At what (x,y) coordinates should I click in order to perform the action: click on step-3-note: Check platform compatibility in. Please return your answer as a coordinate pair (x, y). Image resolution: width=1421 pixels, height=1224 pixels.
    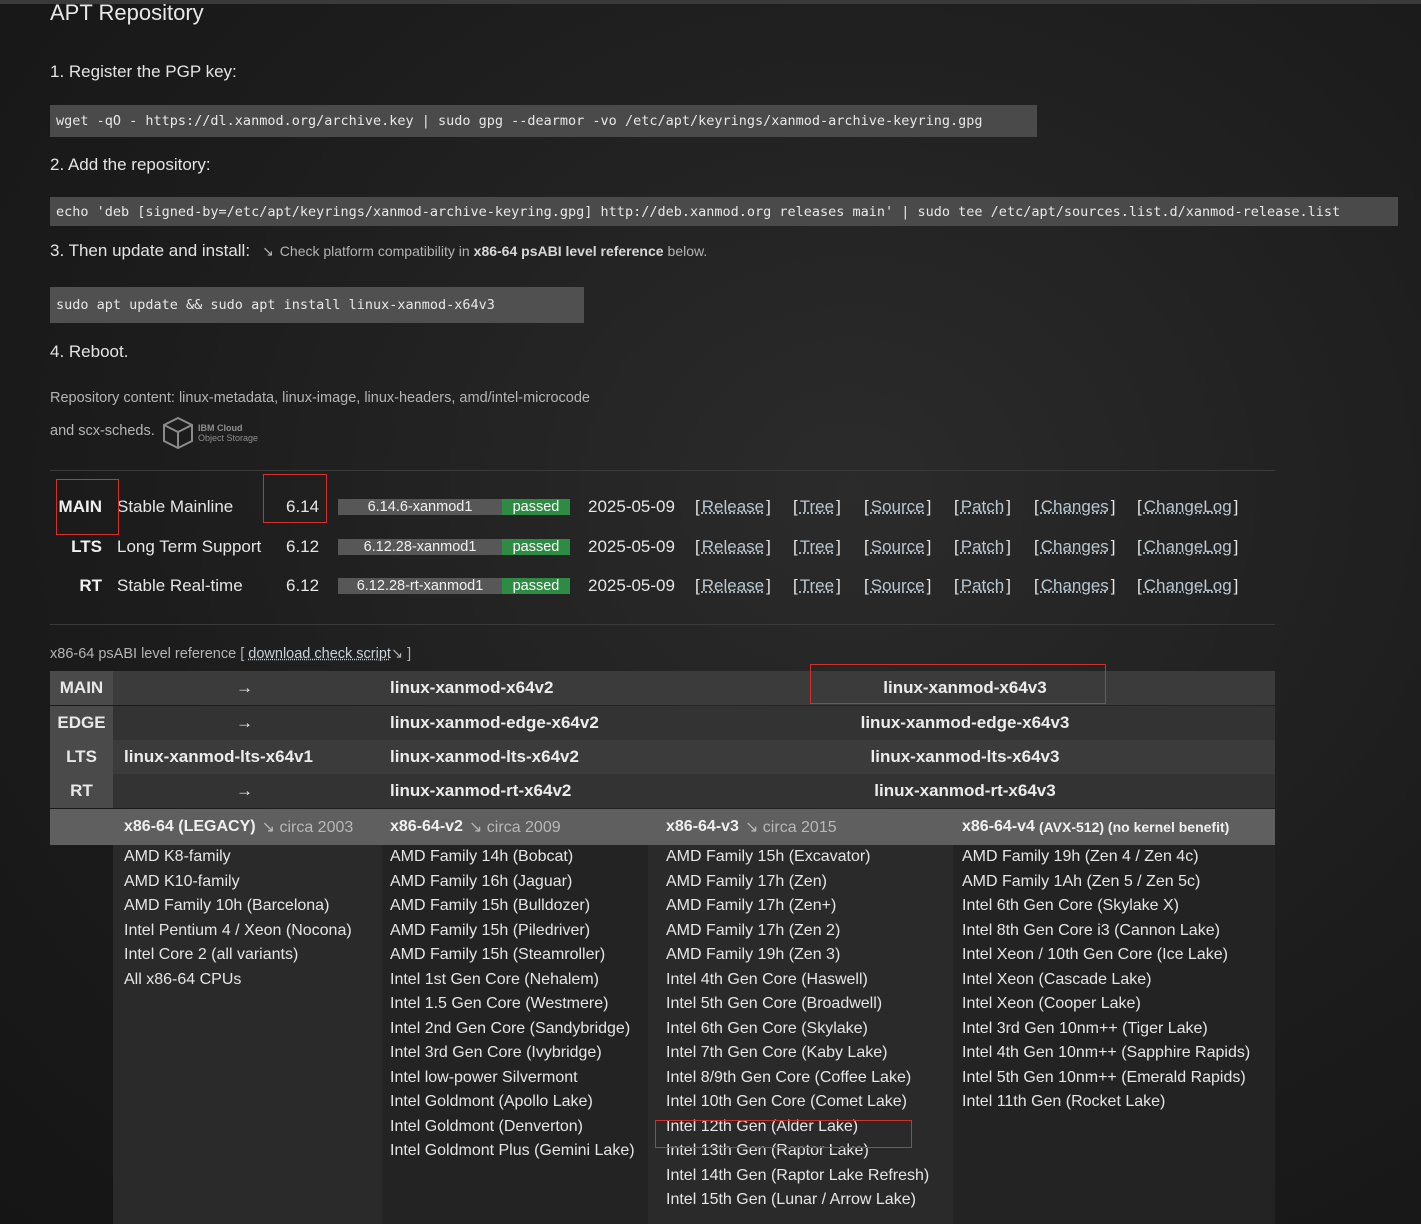
    Looking at the image, I should click on (374, 251).